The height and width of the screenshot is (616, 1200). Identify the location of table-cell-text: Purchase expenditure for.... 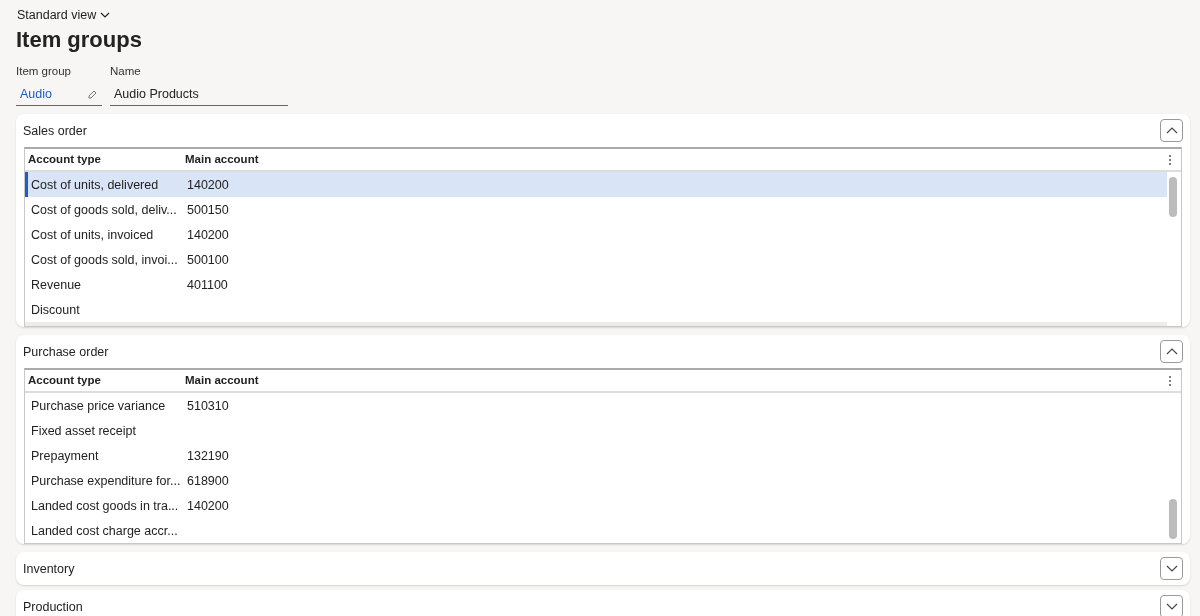
(106, 481).